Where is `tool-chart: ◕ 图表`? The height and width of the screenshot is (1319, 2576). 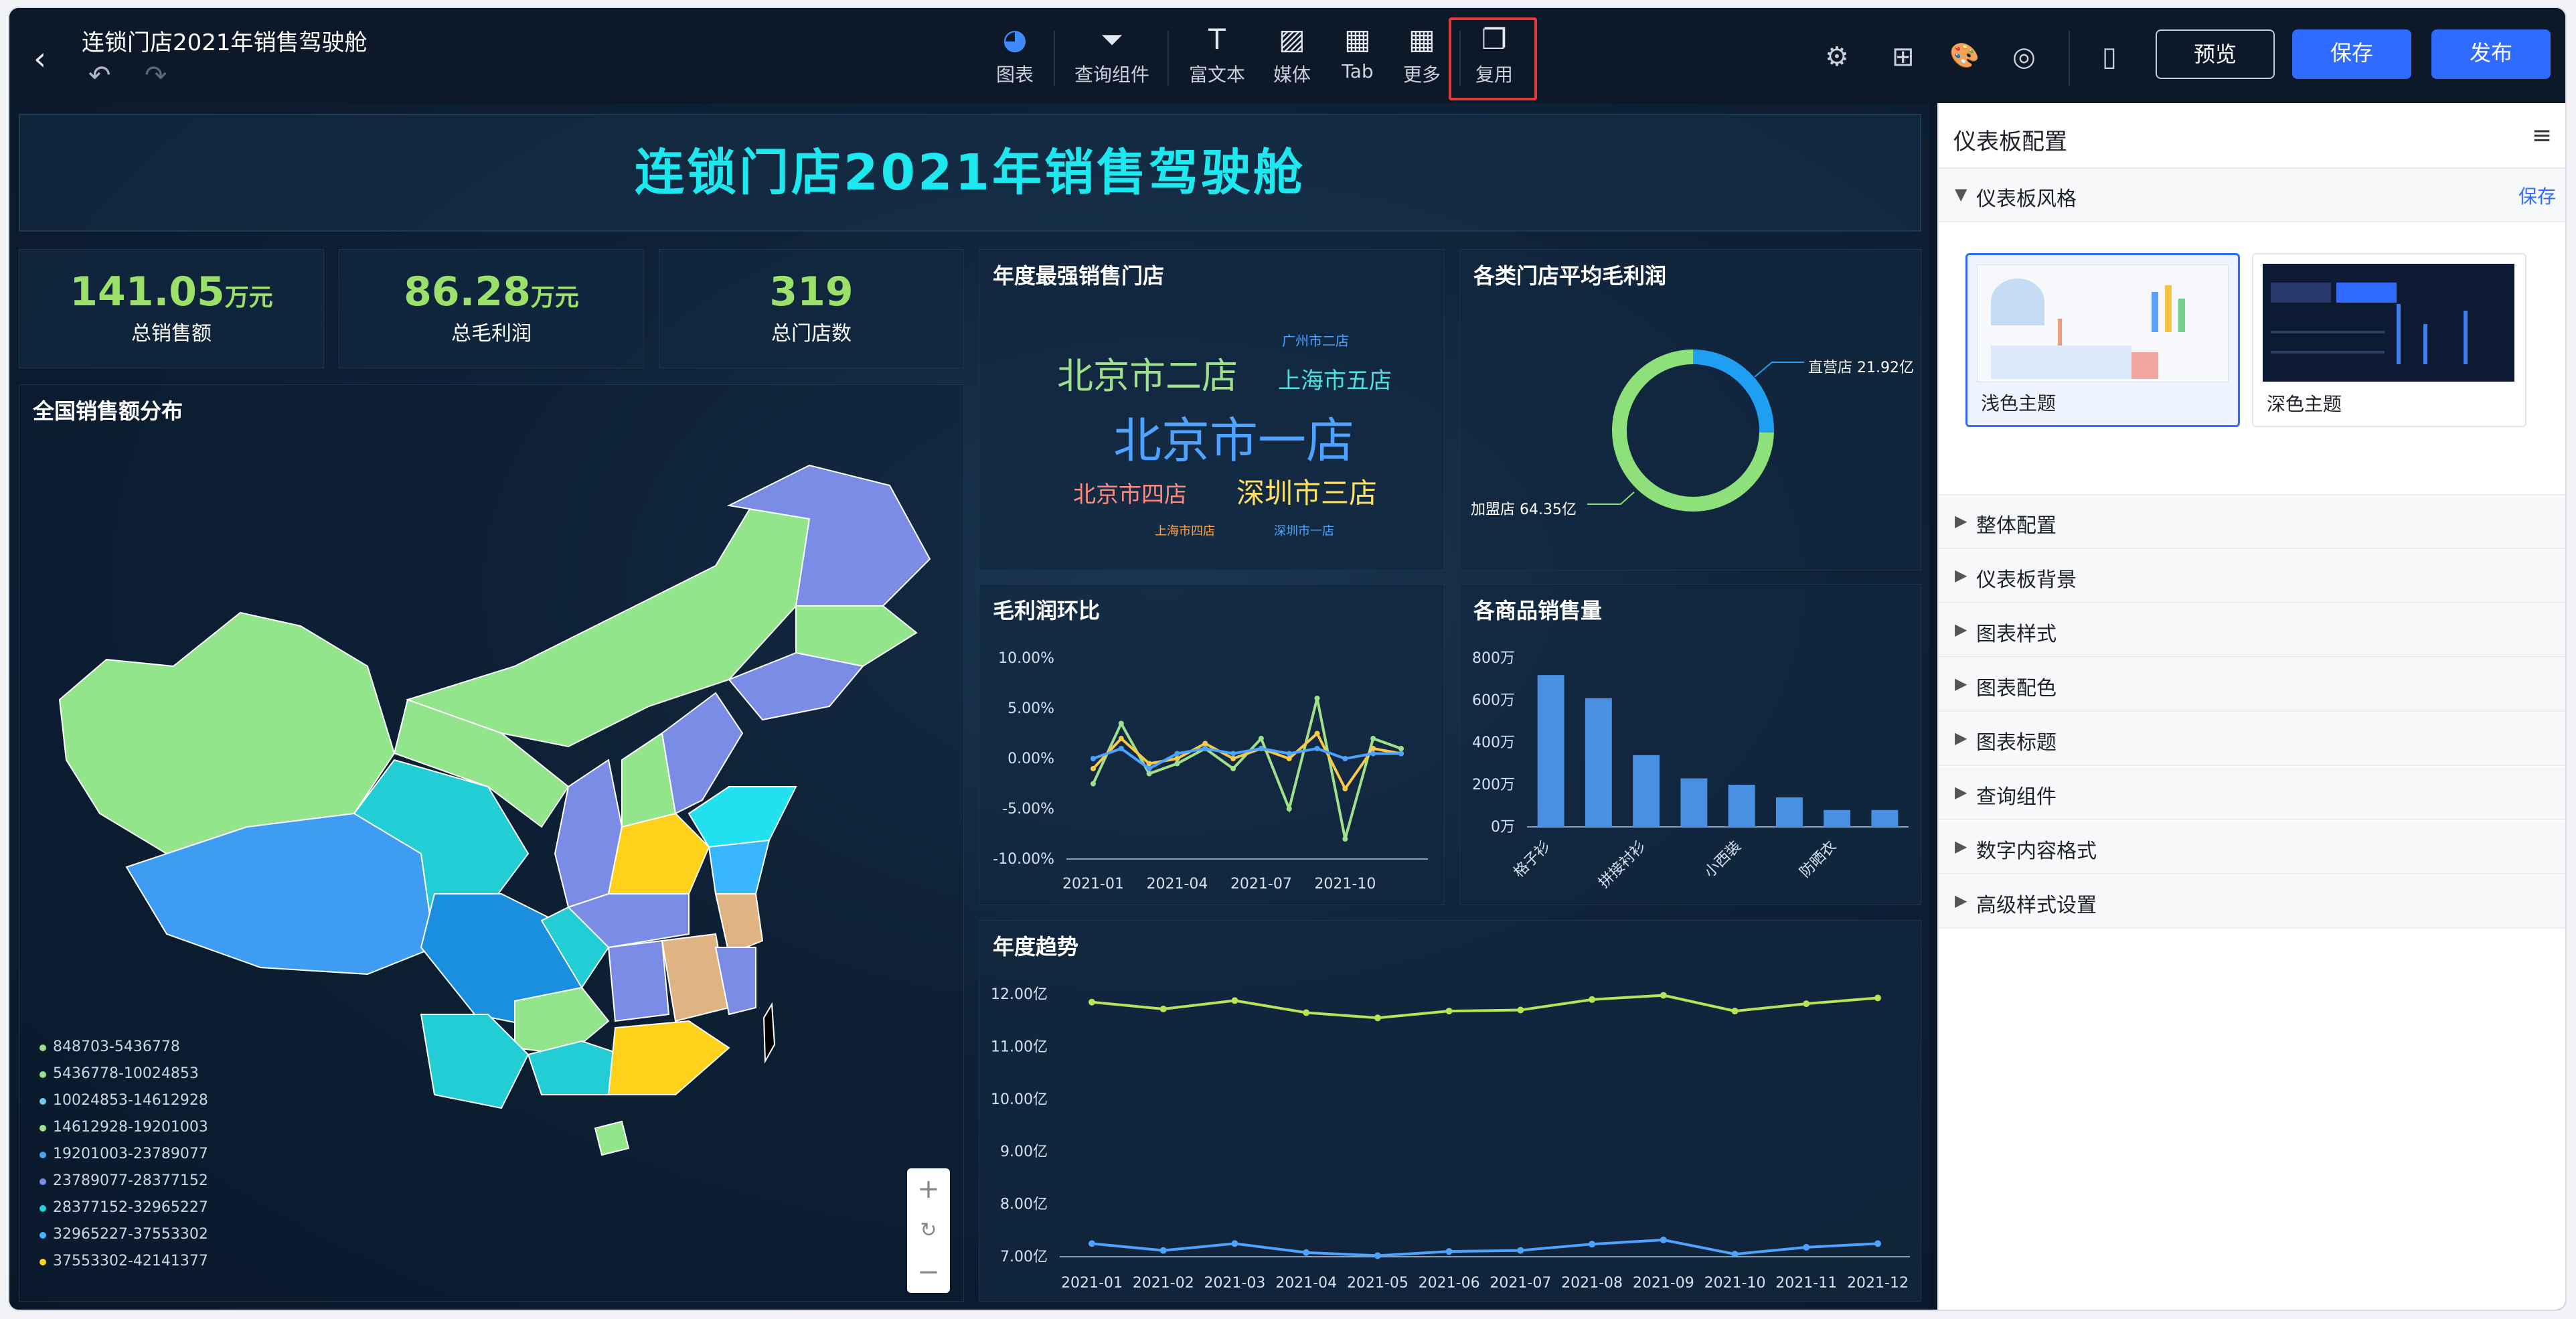 tool-chart: ◕ 图表 is located at coordinates (1015, 55).